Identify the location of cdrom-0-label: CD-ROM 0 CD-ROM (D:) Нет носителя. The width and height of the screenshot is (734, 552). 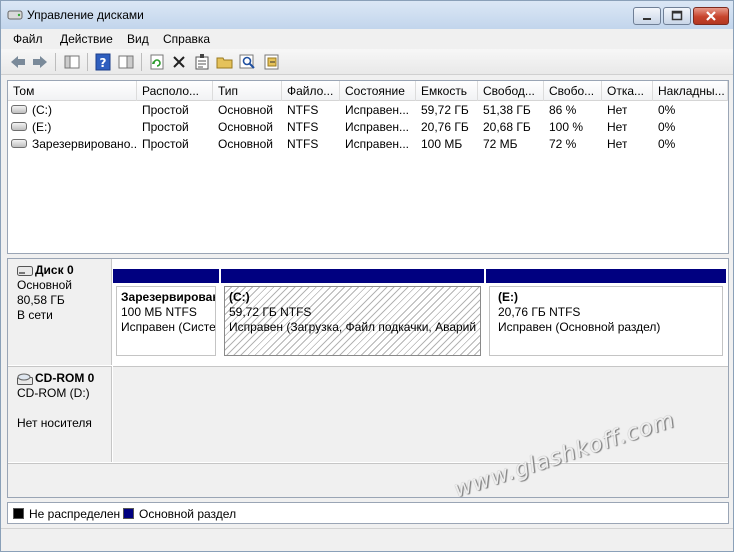
(60, 414).